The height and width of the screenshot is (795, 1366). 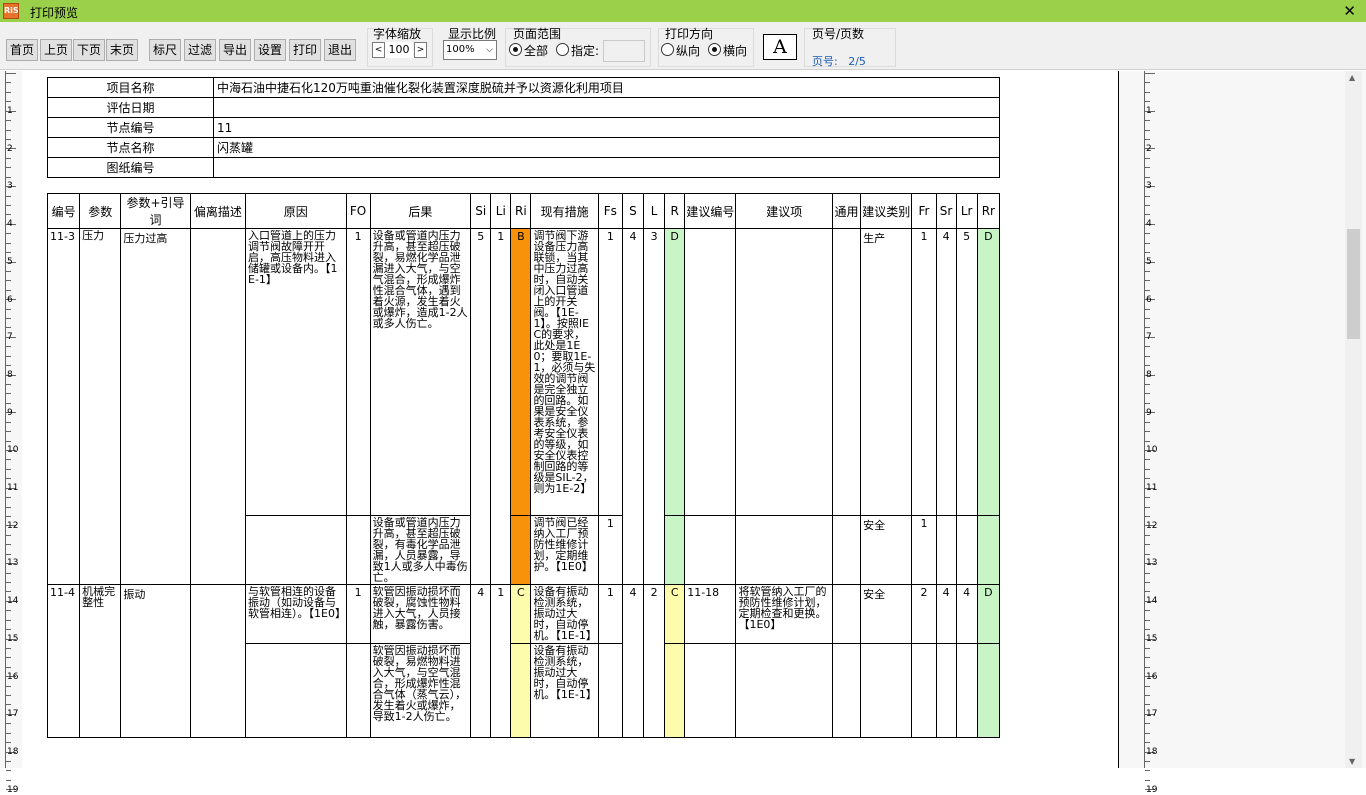 What do you see at coordinates (606, 147) in the screenshot?
I see `info-value: 闪蒸罐` at bounding box center [606, 147].